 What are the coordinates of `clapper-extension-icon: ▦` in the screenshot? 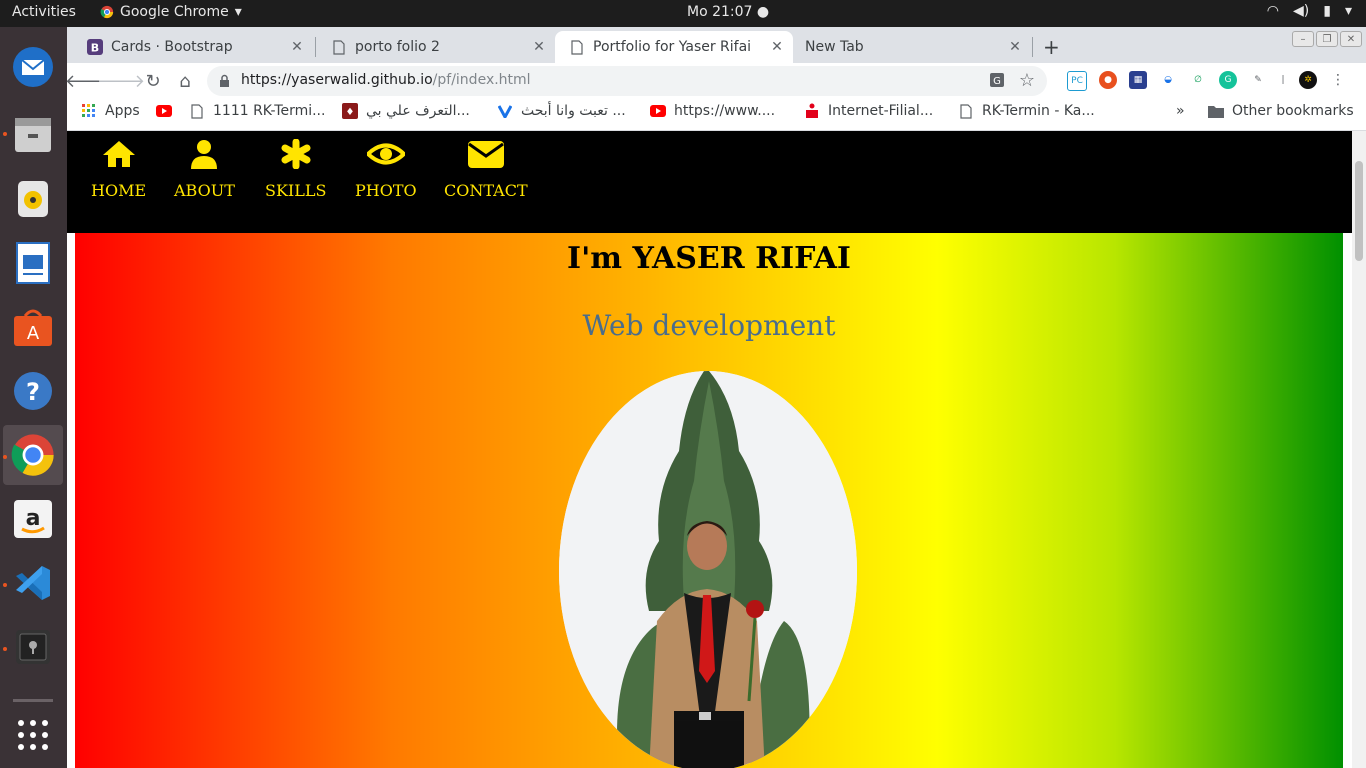 It's located at (1138, 80).